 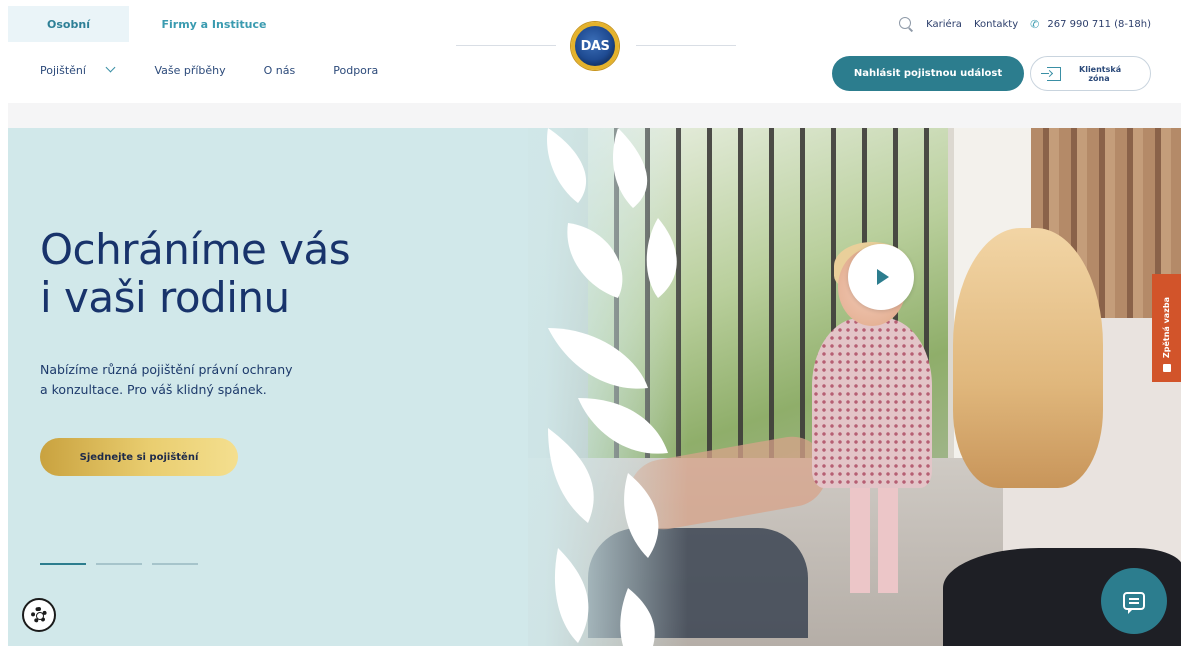 I want to click on chat-button, so click(x=1134, y=601).